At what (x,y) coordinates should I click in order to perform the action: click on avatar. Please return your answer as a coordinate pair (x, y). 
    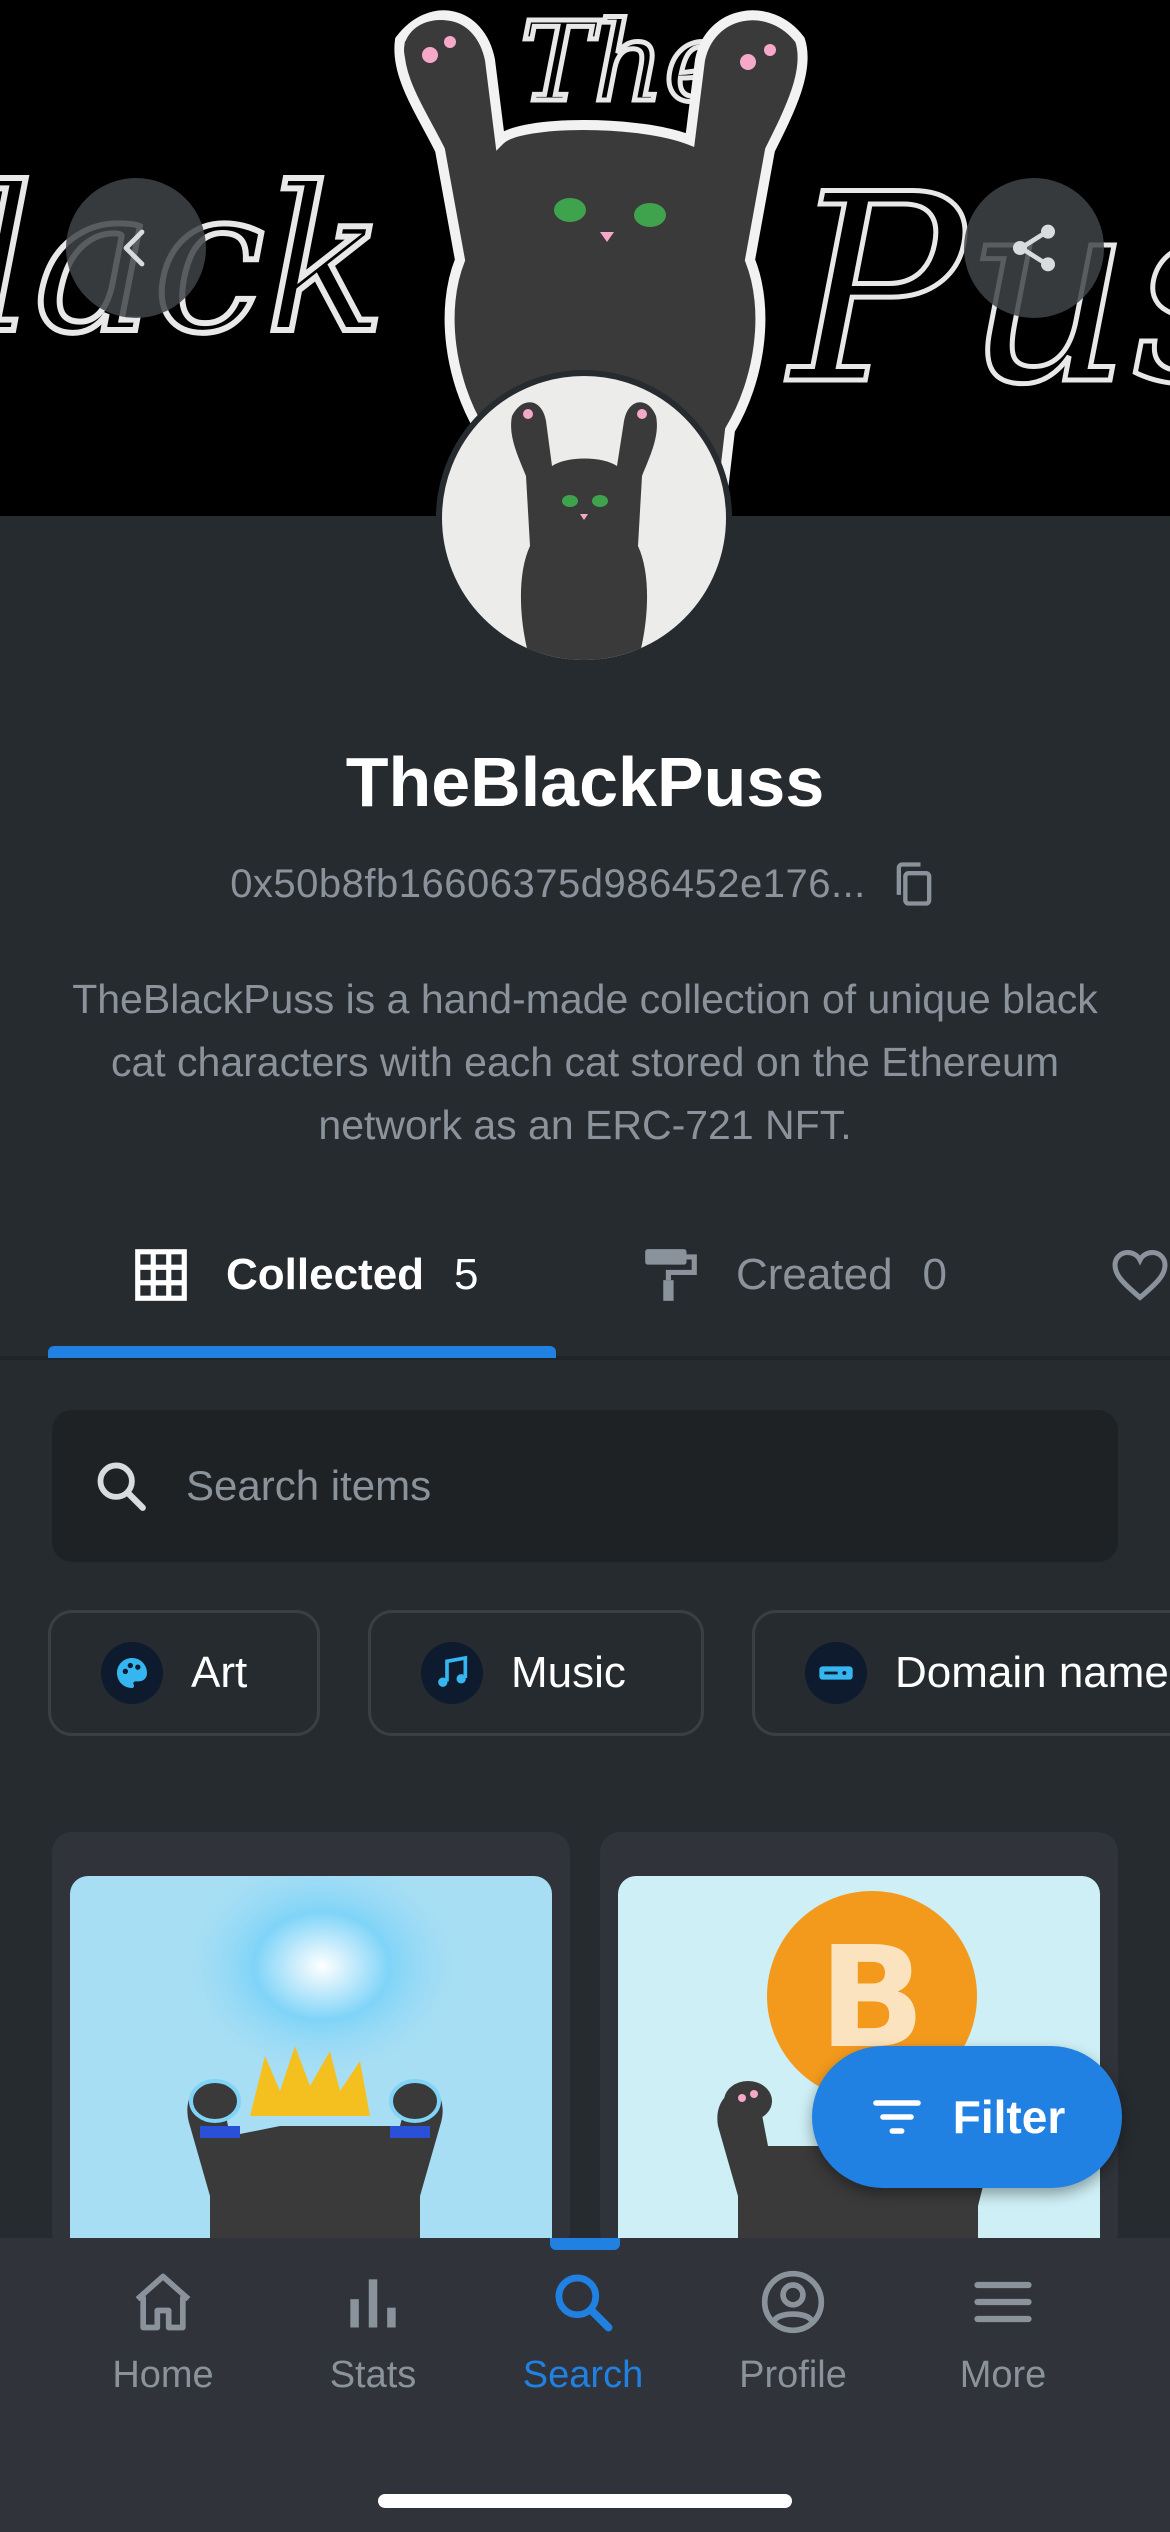
    Looking at the image, I should click on (584, 518).